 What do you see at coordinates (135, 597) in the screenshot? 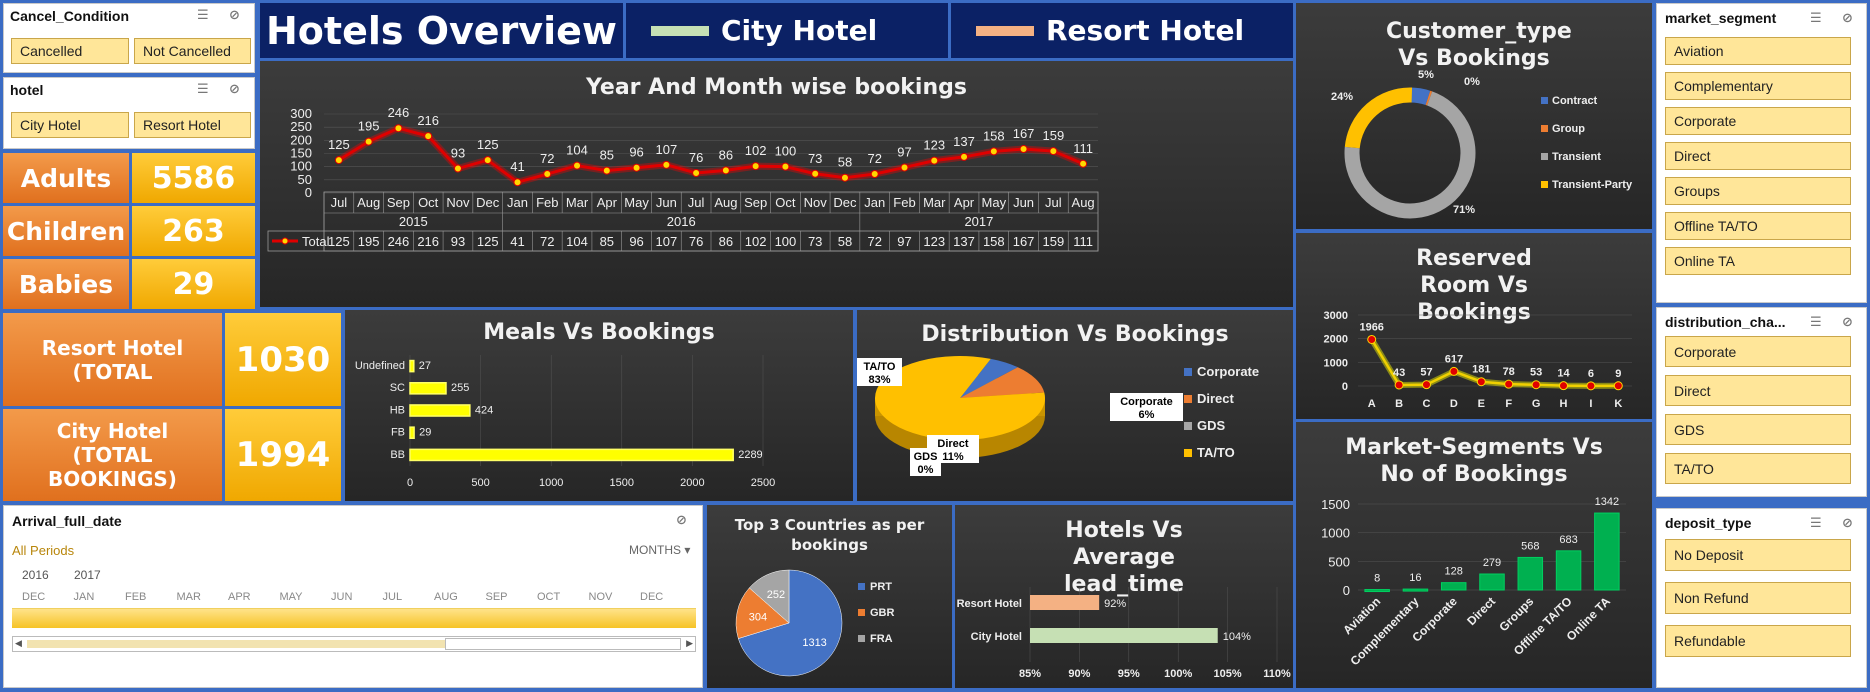
I see `timeline-month: FEB` at bounding box center [135, 597].